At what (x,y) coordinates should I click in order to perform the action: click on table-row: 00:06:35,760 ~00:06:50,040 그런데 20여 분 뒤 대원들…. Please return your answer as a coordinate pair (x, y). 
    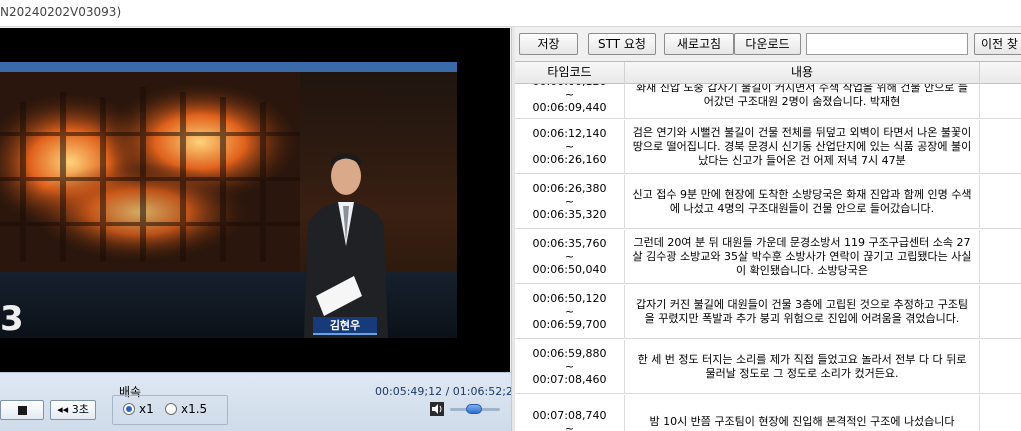
    Looking at the image, I should click on (768, 257).